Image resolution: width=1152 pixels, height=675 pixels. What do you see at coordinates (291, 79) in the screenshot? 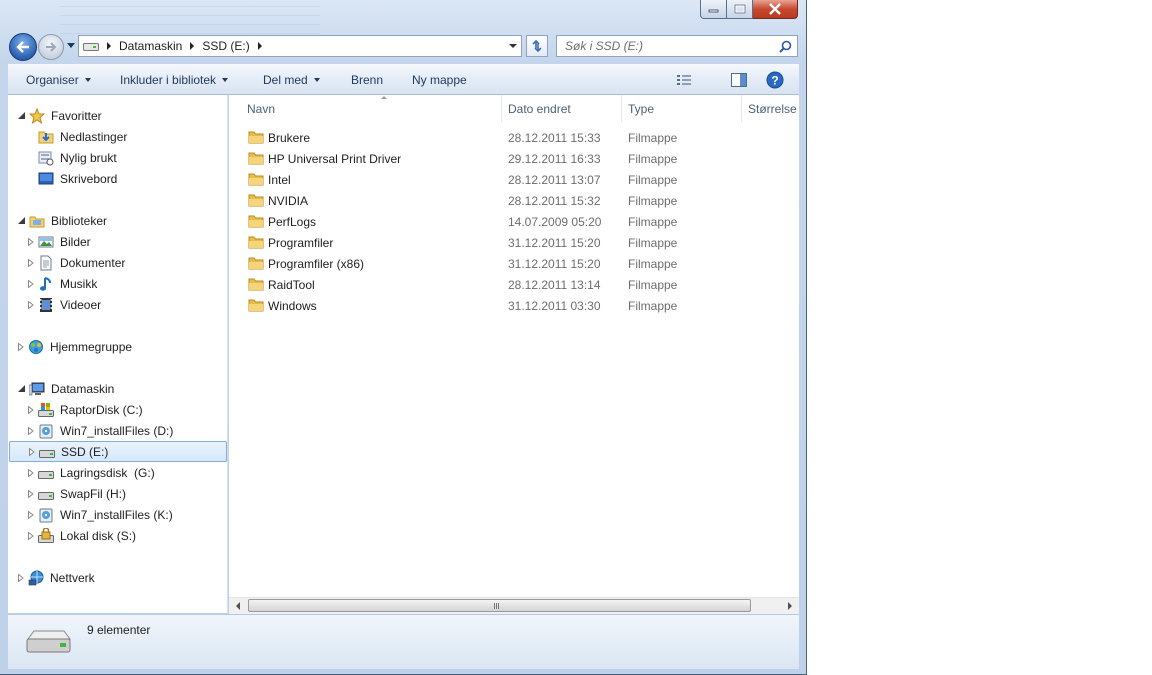
I see `share-with-menu: Del med` at bounding box center [291, 79].